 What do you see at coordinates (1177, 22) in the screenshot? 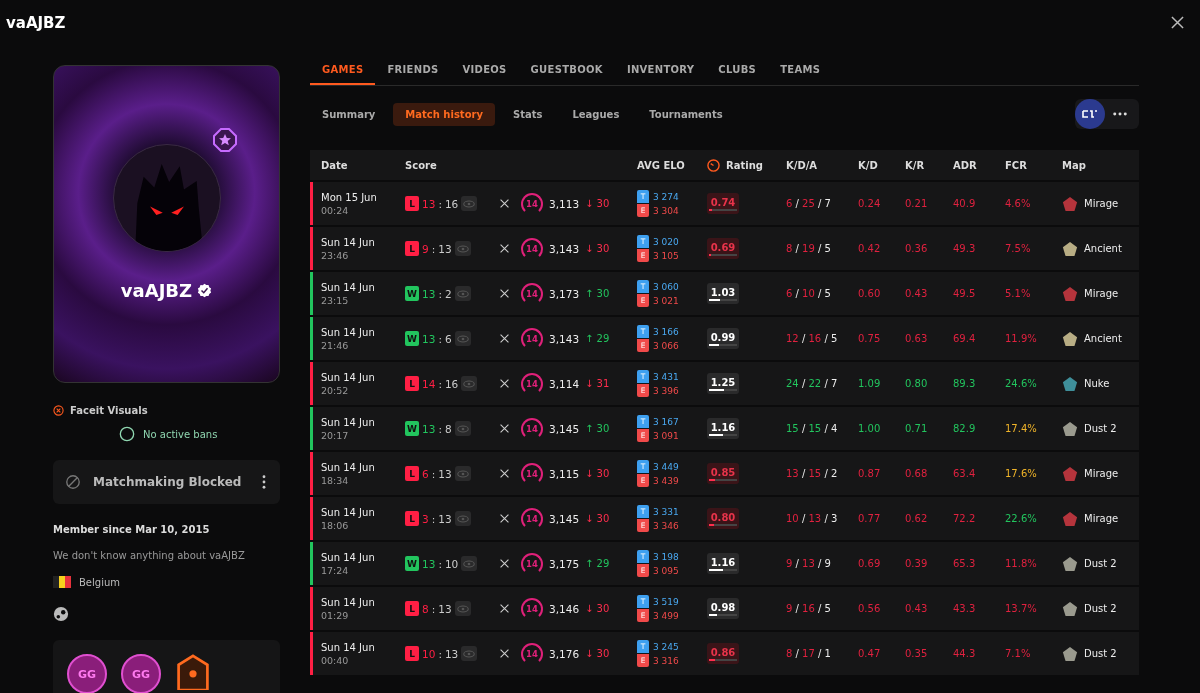
I see `close-icon` at bounding box center [1177, 22].